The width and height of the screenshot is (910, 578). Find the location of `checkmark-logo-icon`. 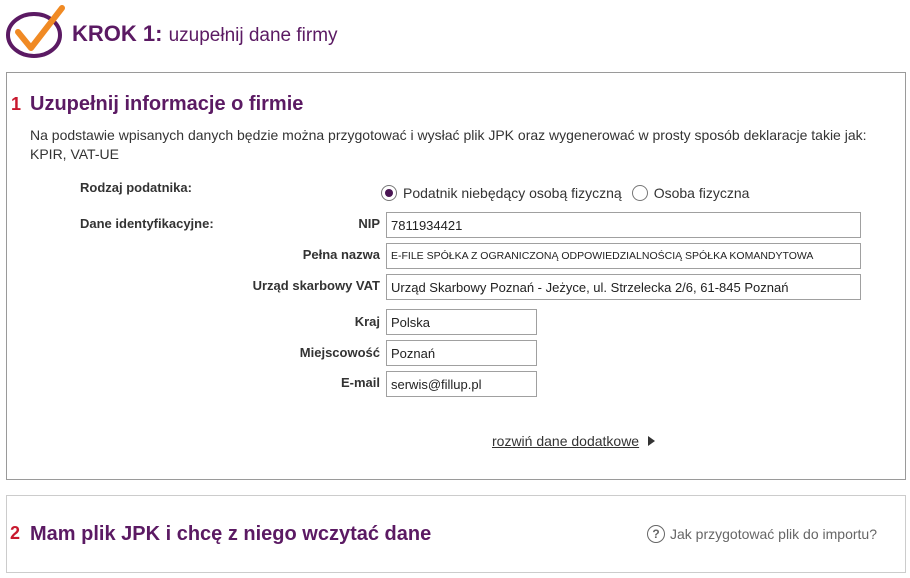

checkmark-logo-icon is located at coordinates (35, 31).